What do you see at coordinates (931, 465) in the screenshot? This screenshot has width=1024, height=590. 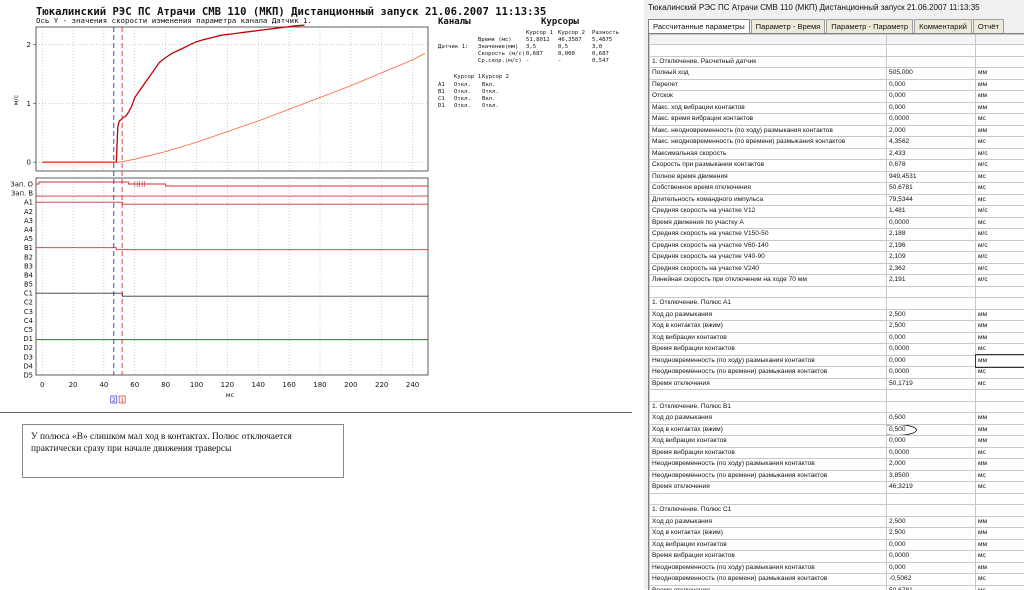 I see `param-value-cell: 2,000` at bounding box center [931, 465].